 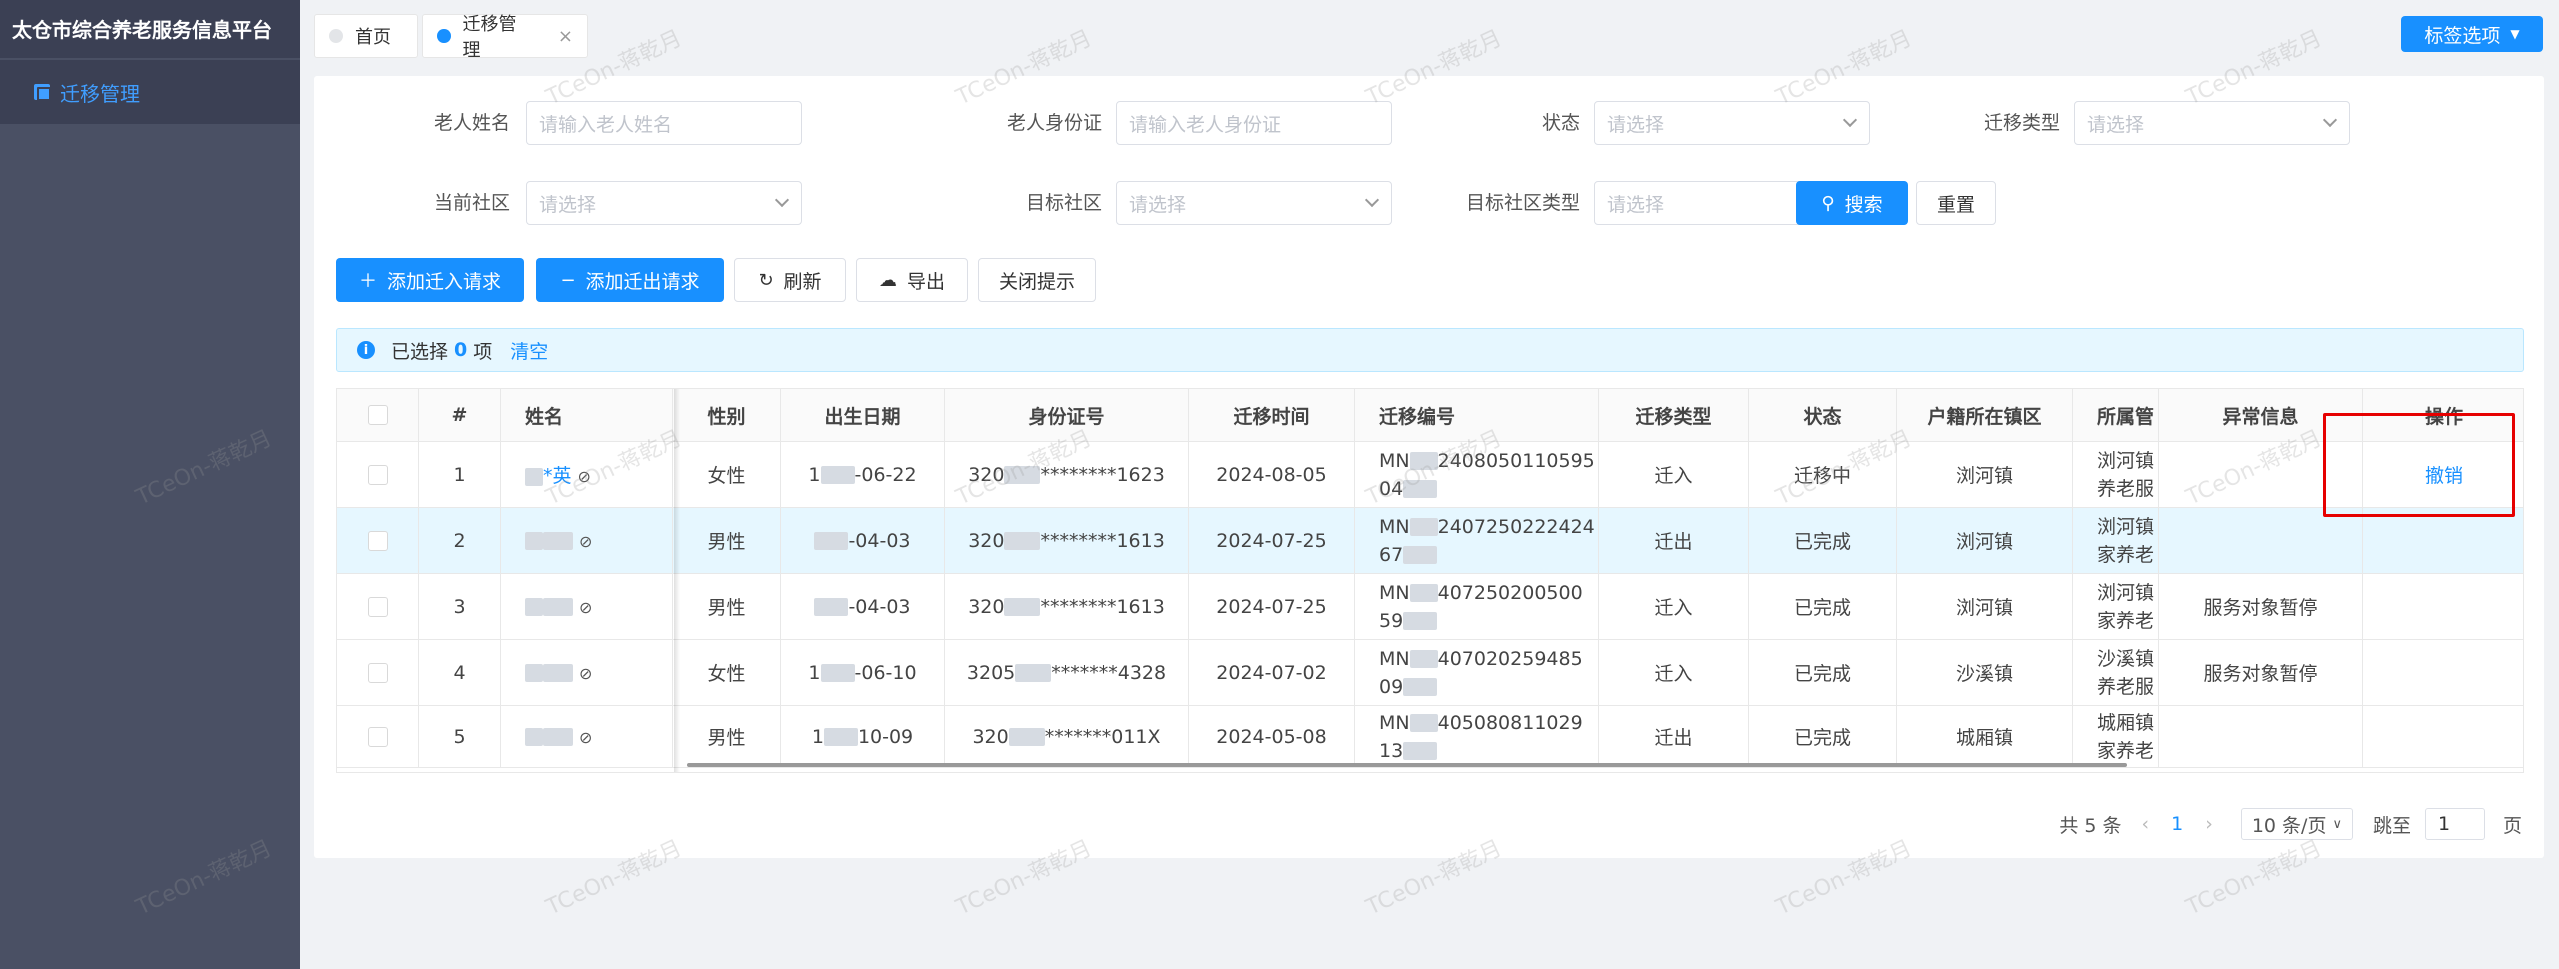 What do you see at coordinates (529, 350) in the screenshot?
I see `clear-selection-link: 清空` at bounding box center [529, 350].